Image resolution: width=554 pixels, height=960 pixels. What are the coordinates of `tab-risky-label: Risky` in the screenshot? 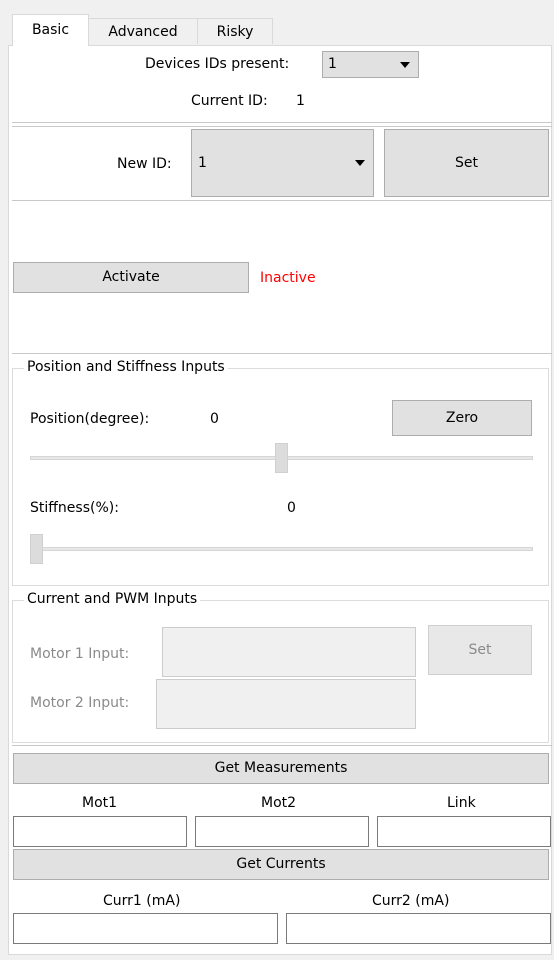 It's located at (235, 32).